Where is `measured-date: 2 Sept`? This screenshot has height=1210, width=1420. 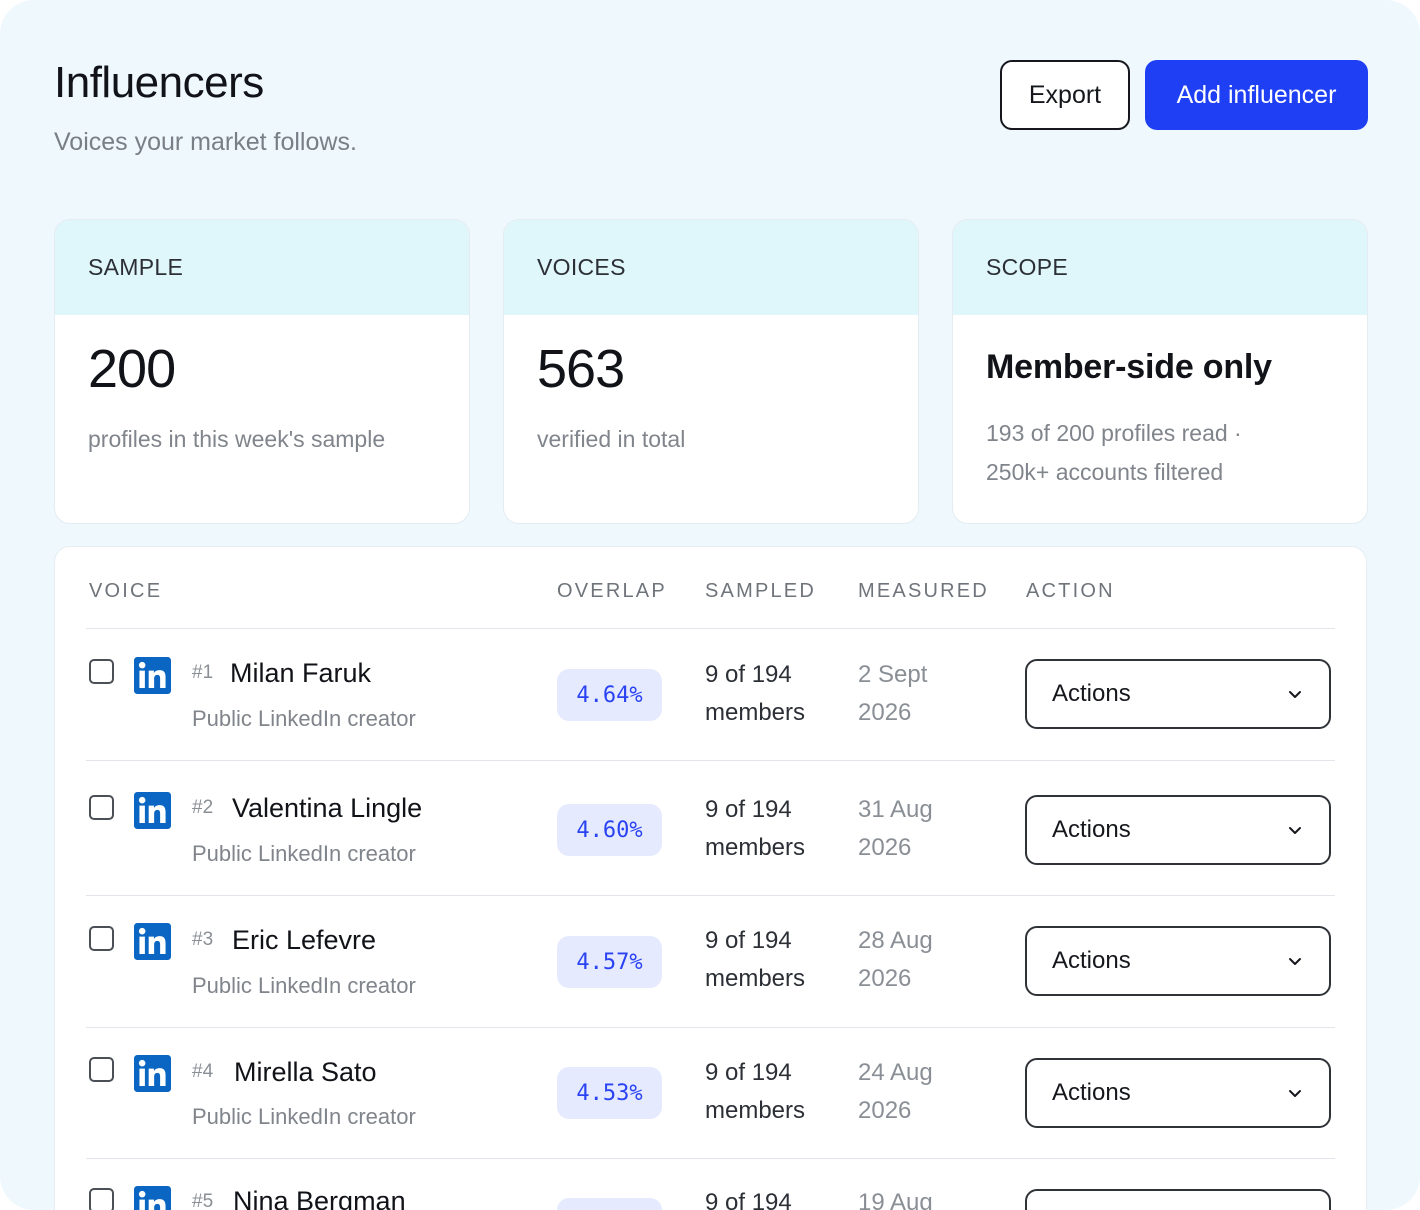 measured-date: 2 Sept is located at coordinates (893, 674).